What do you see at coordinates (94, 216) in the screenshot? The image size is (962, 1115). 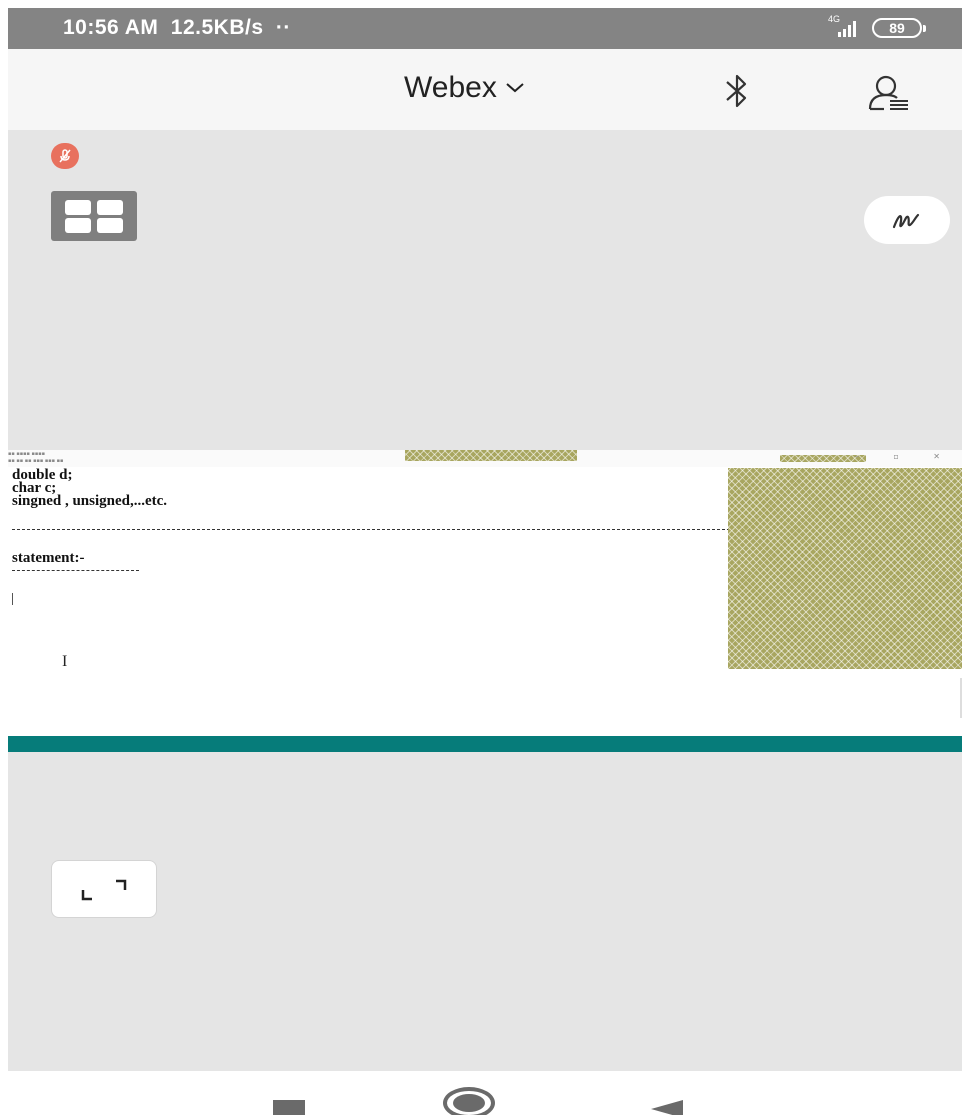 I see `grid-layout-button` at bounding box center [94, 216].